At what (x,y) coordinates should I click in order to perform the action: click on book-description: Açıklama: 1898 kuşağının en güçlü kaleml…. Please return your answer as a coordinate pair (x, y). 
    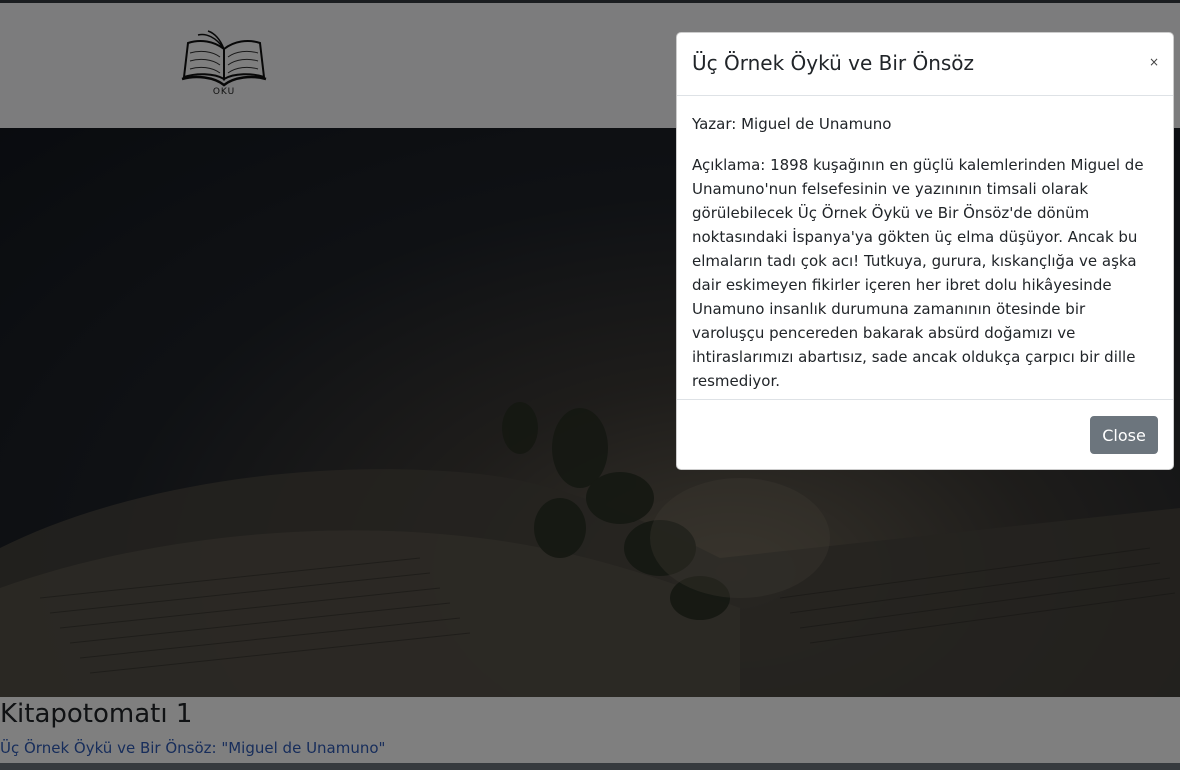
    Looking at the image, I should click on (918, 273).